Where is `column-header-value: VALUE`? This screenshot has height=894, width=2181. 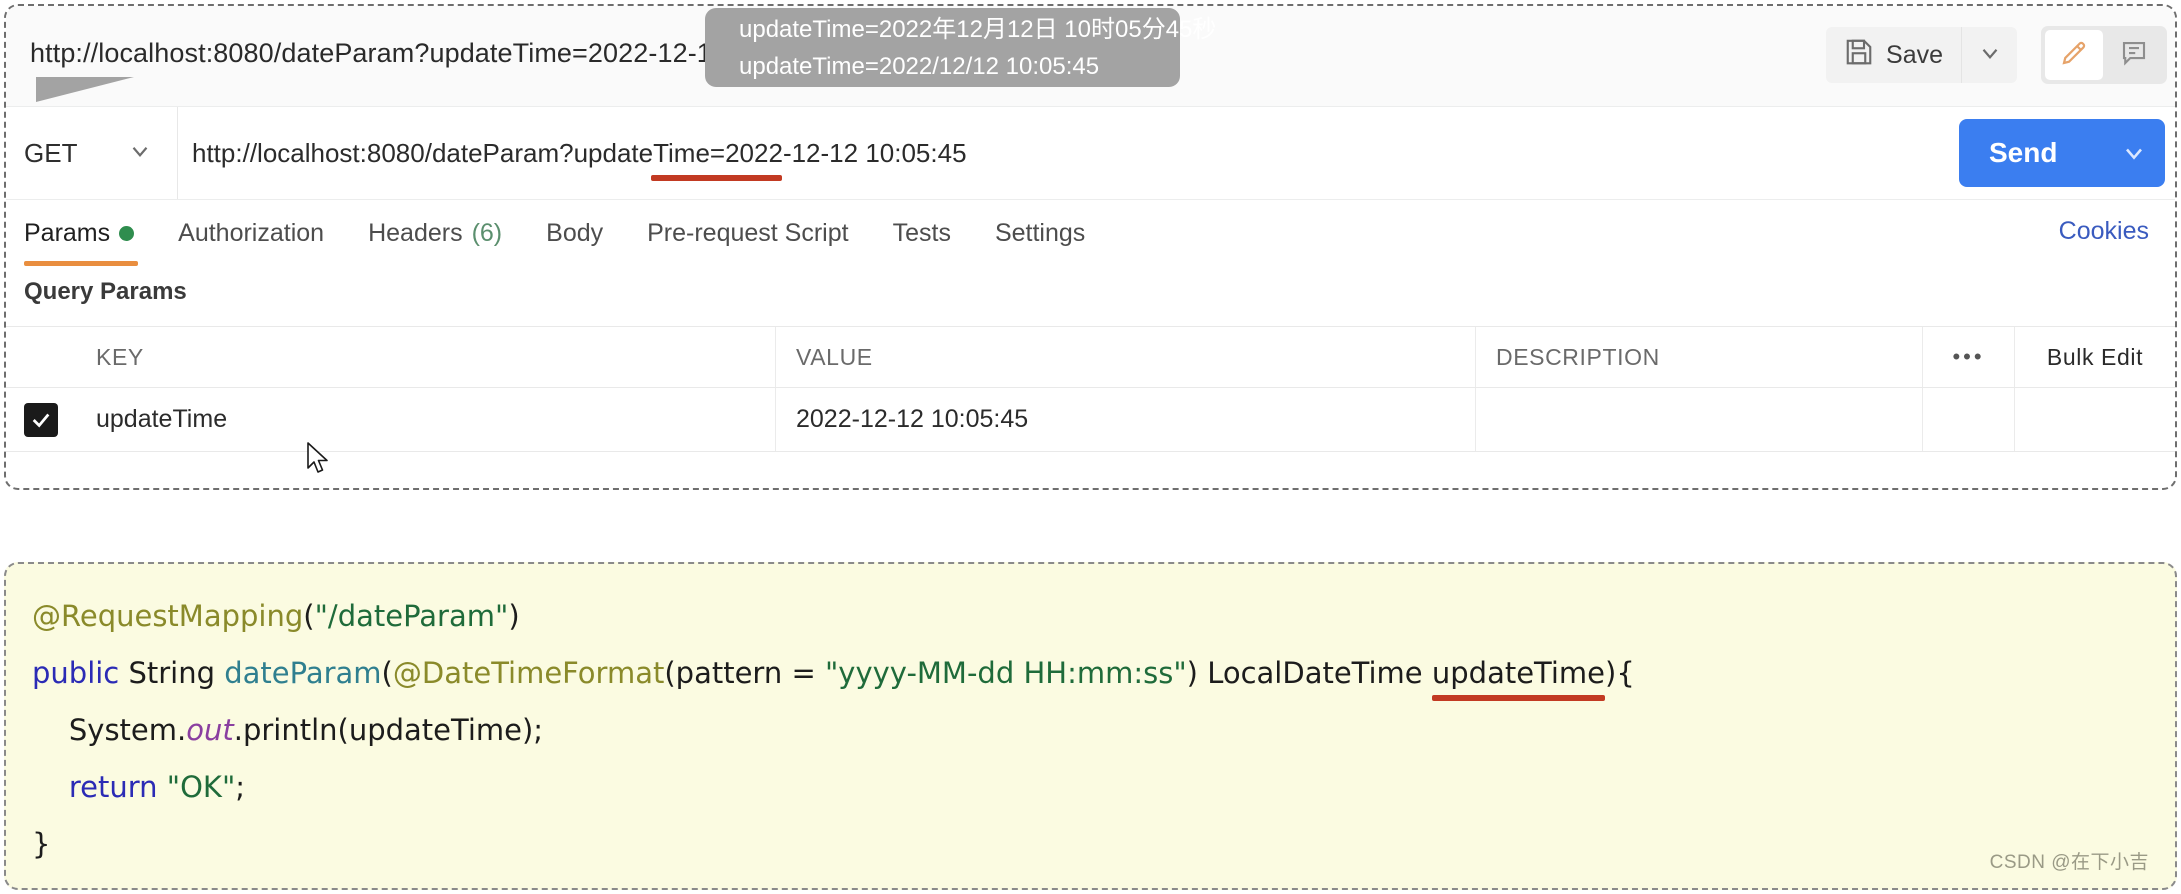
column-header-value: VALUE is located at coordinates (1126, 357).